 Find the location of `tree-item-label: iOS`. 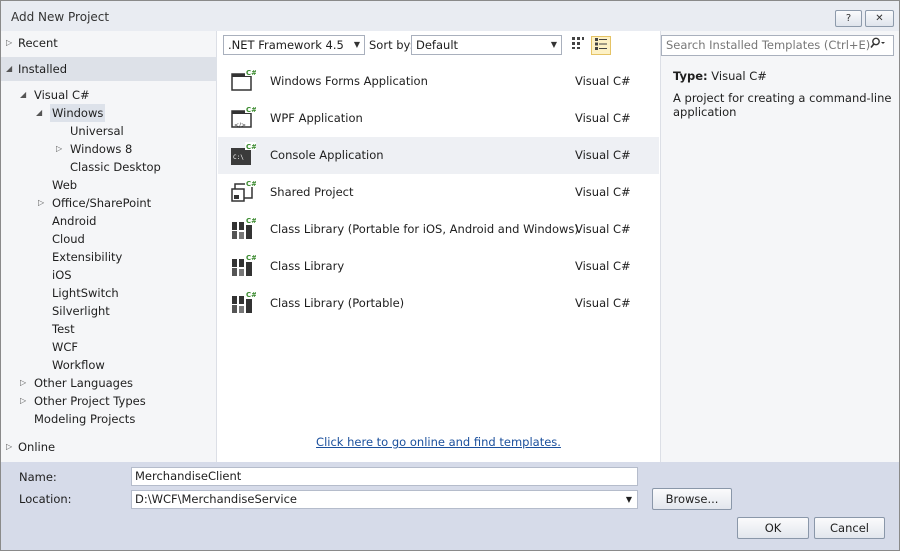

tree-item-label: iOS is located at coordinates (62, 275).